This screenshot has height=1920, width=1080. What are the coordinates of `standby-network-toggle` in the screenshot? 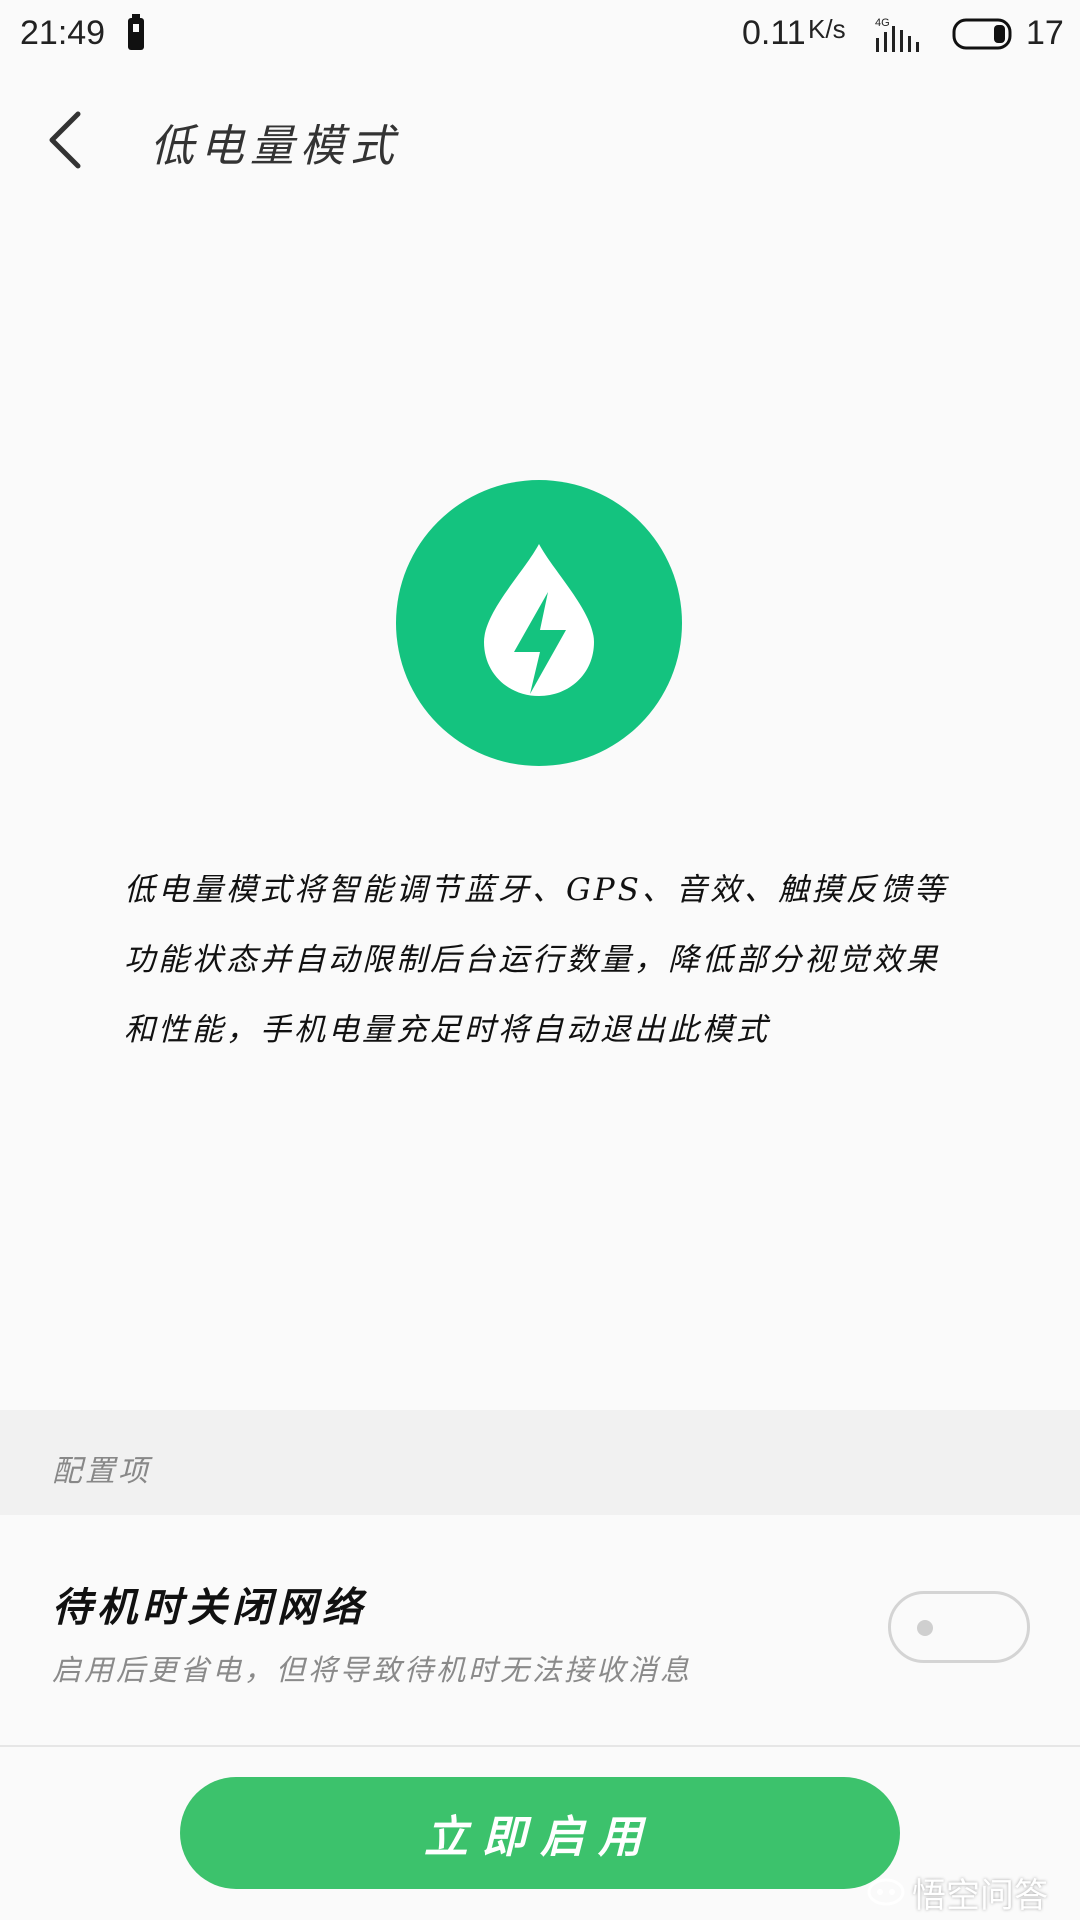 It's located at (959, 1627).